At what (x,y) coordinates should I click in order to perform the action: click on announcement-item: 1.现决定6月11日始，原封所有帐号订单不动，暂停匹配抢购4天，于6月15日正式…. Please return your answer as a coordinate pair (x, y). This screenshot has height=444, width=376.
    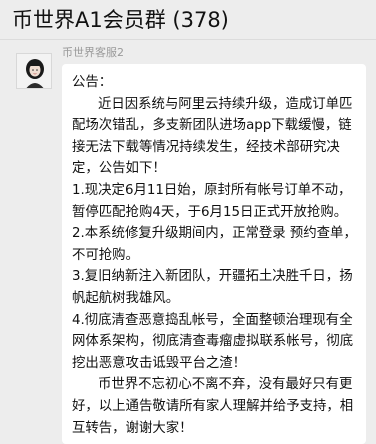
    Looking at the image, I should click on (212, 201).